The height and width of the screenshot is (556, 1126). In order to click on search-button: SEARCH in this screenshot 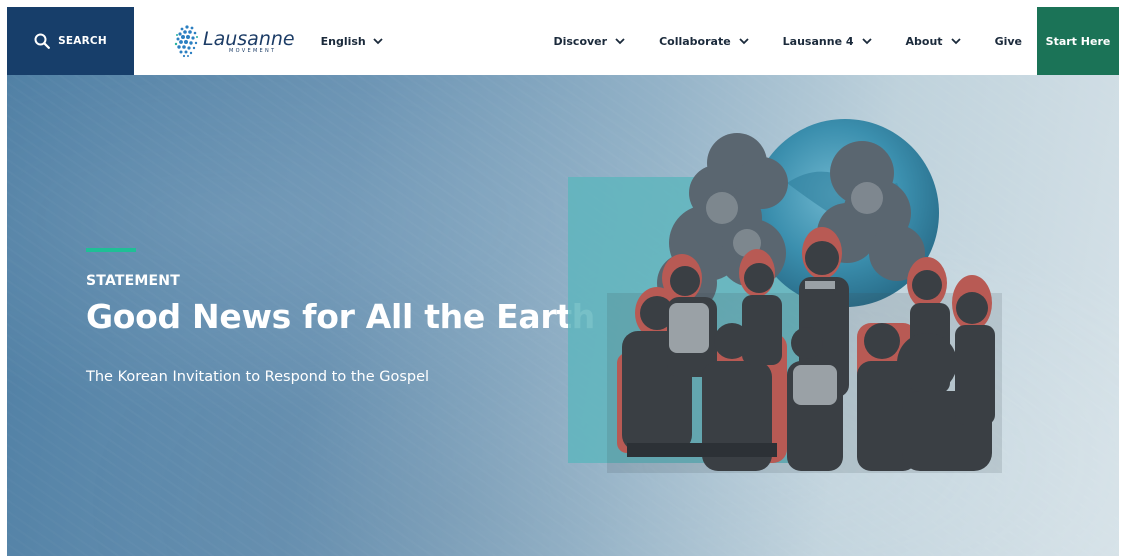, I will do `click(70, 41)`.